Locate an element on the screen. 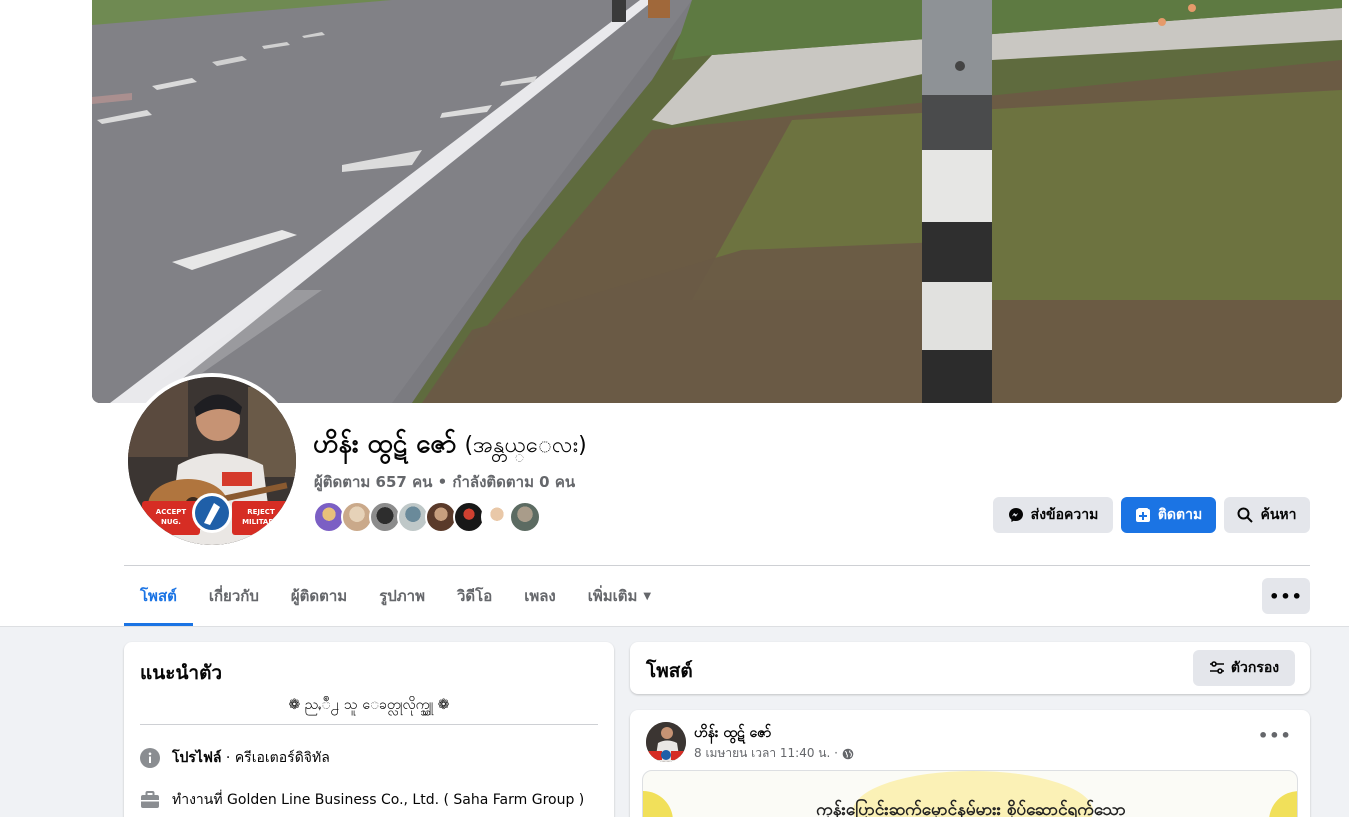 Image resolution: width=1349 pixels, height=817 pixels. post-timestamp: 8 เมษายน เวลา 11:40 น. · is located at coordinates (766, 753).